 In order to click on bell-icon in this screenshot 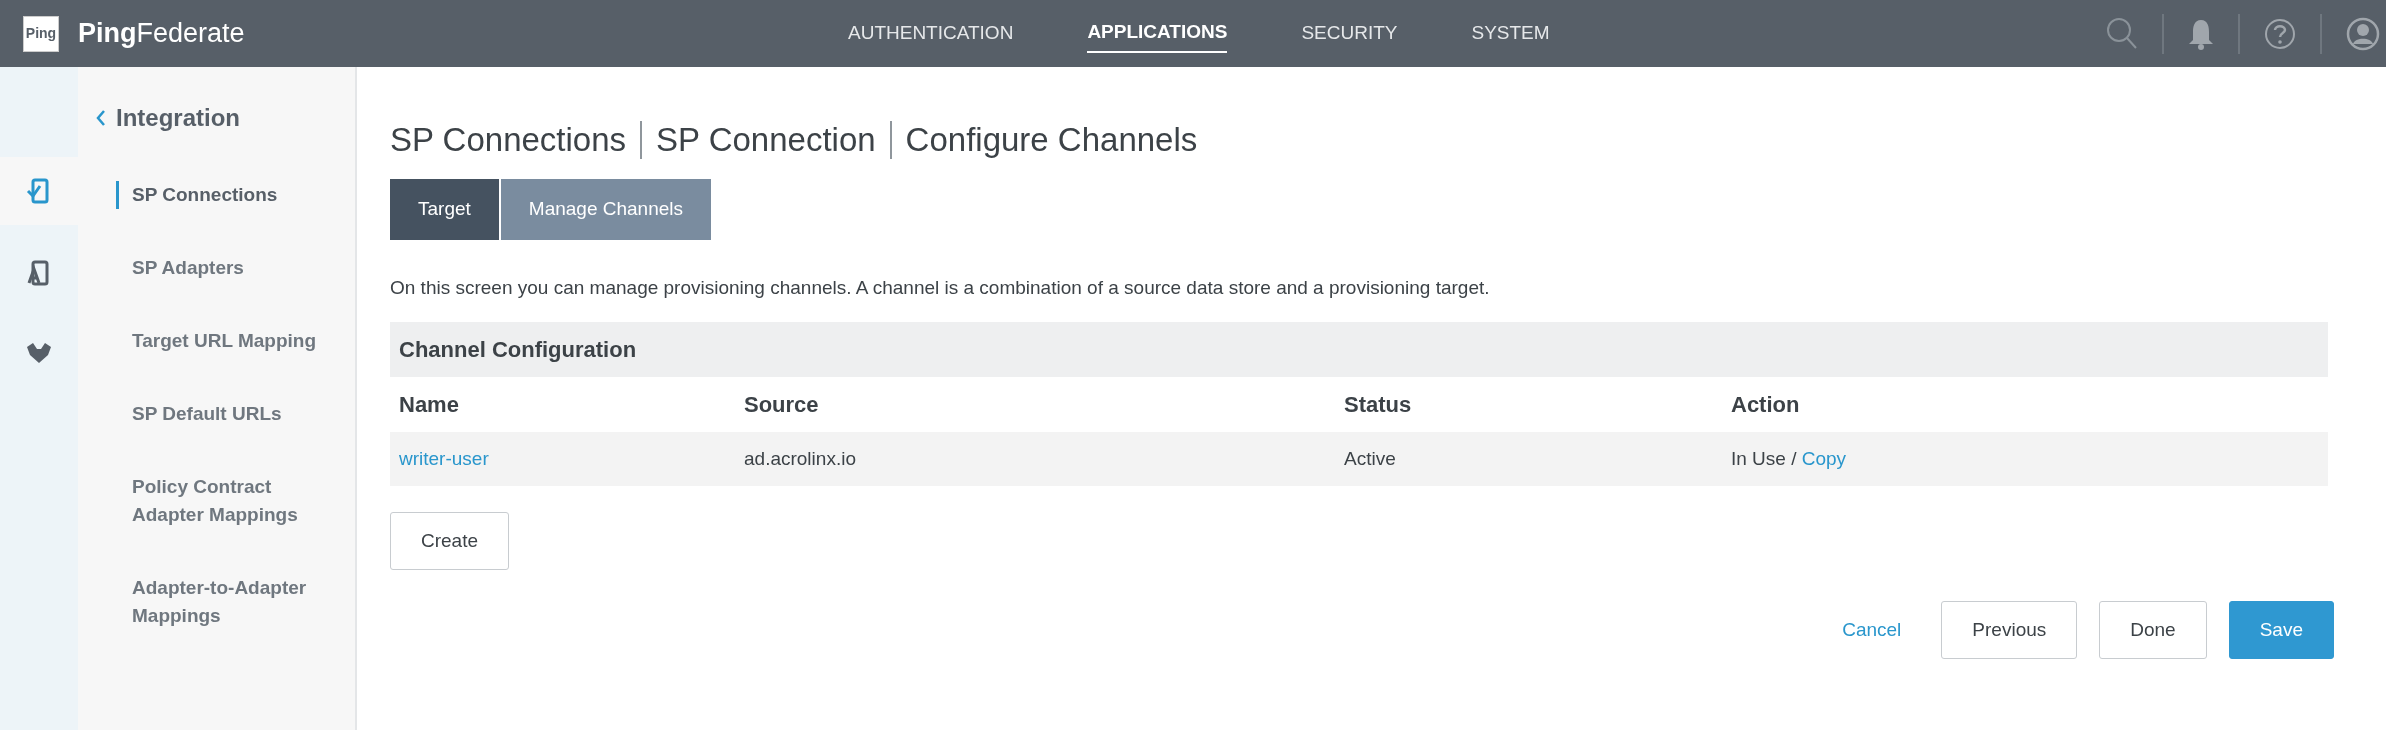, I will do `click(2201, 33)`.